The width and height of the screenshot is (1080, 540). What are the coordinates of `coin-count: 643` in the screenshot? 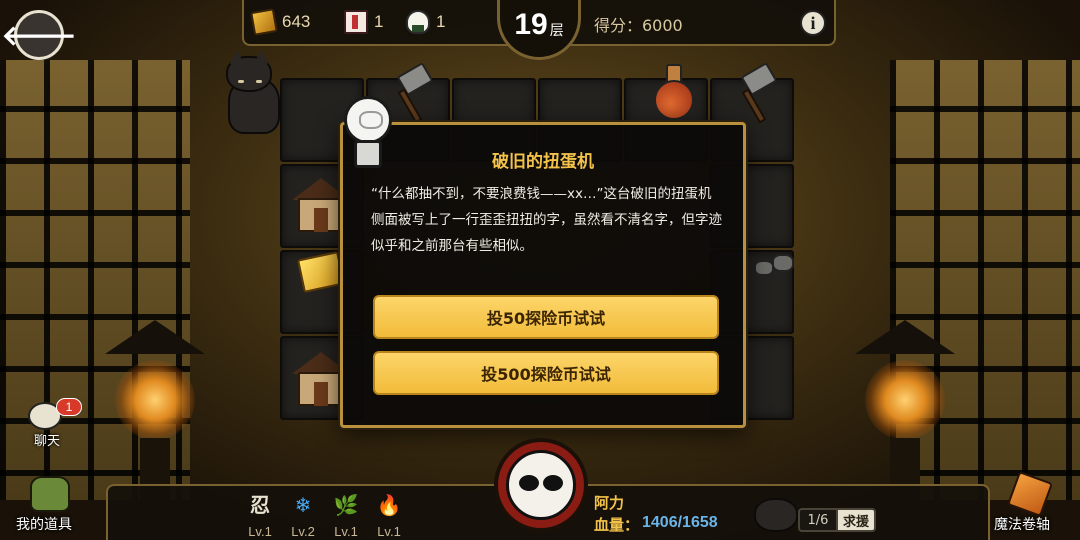 It's located at (296, 21).